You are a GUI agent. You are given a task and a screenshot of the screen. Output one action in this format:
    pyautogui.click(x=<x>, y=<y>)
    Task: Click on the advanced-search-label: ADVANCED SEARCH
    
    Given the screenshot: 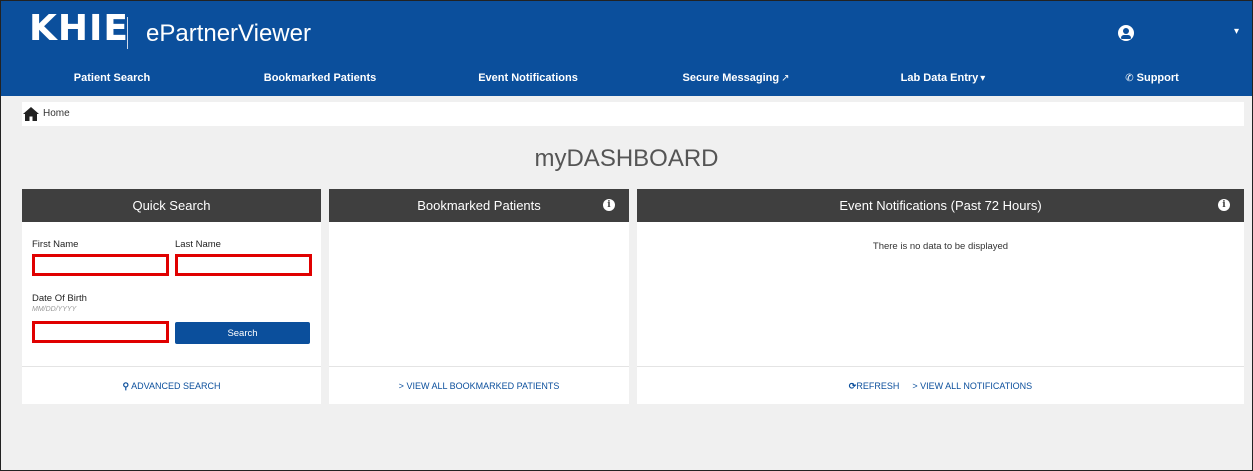 What is the action you would take?
    pyautogui.click(x=176, y=386)
    